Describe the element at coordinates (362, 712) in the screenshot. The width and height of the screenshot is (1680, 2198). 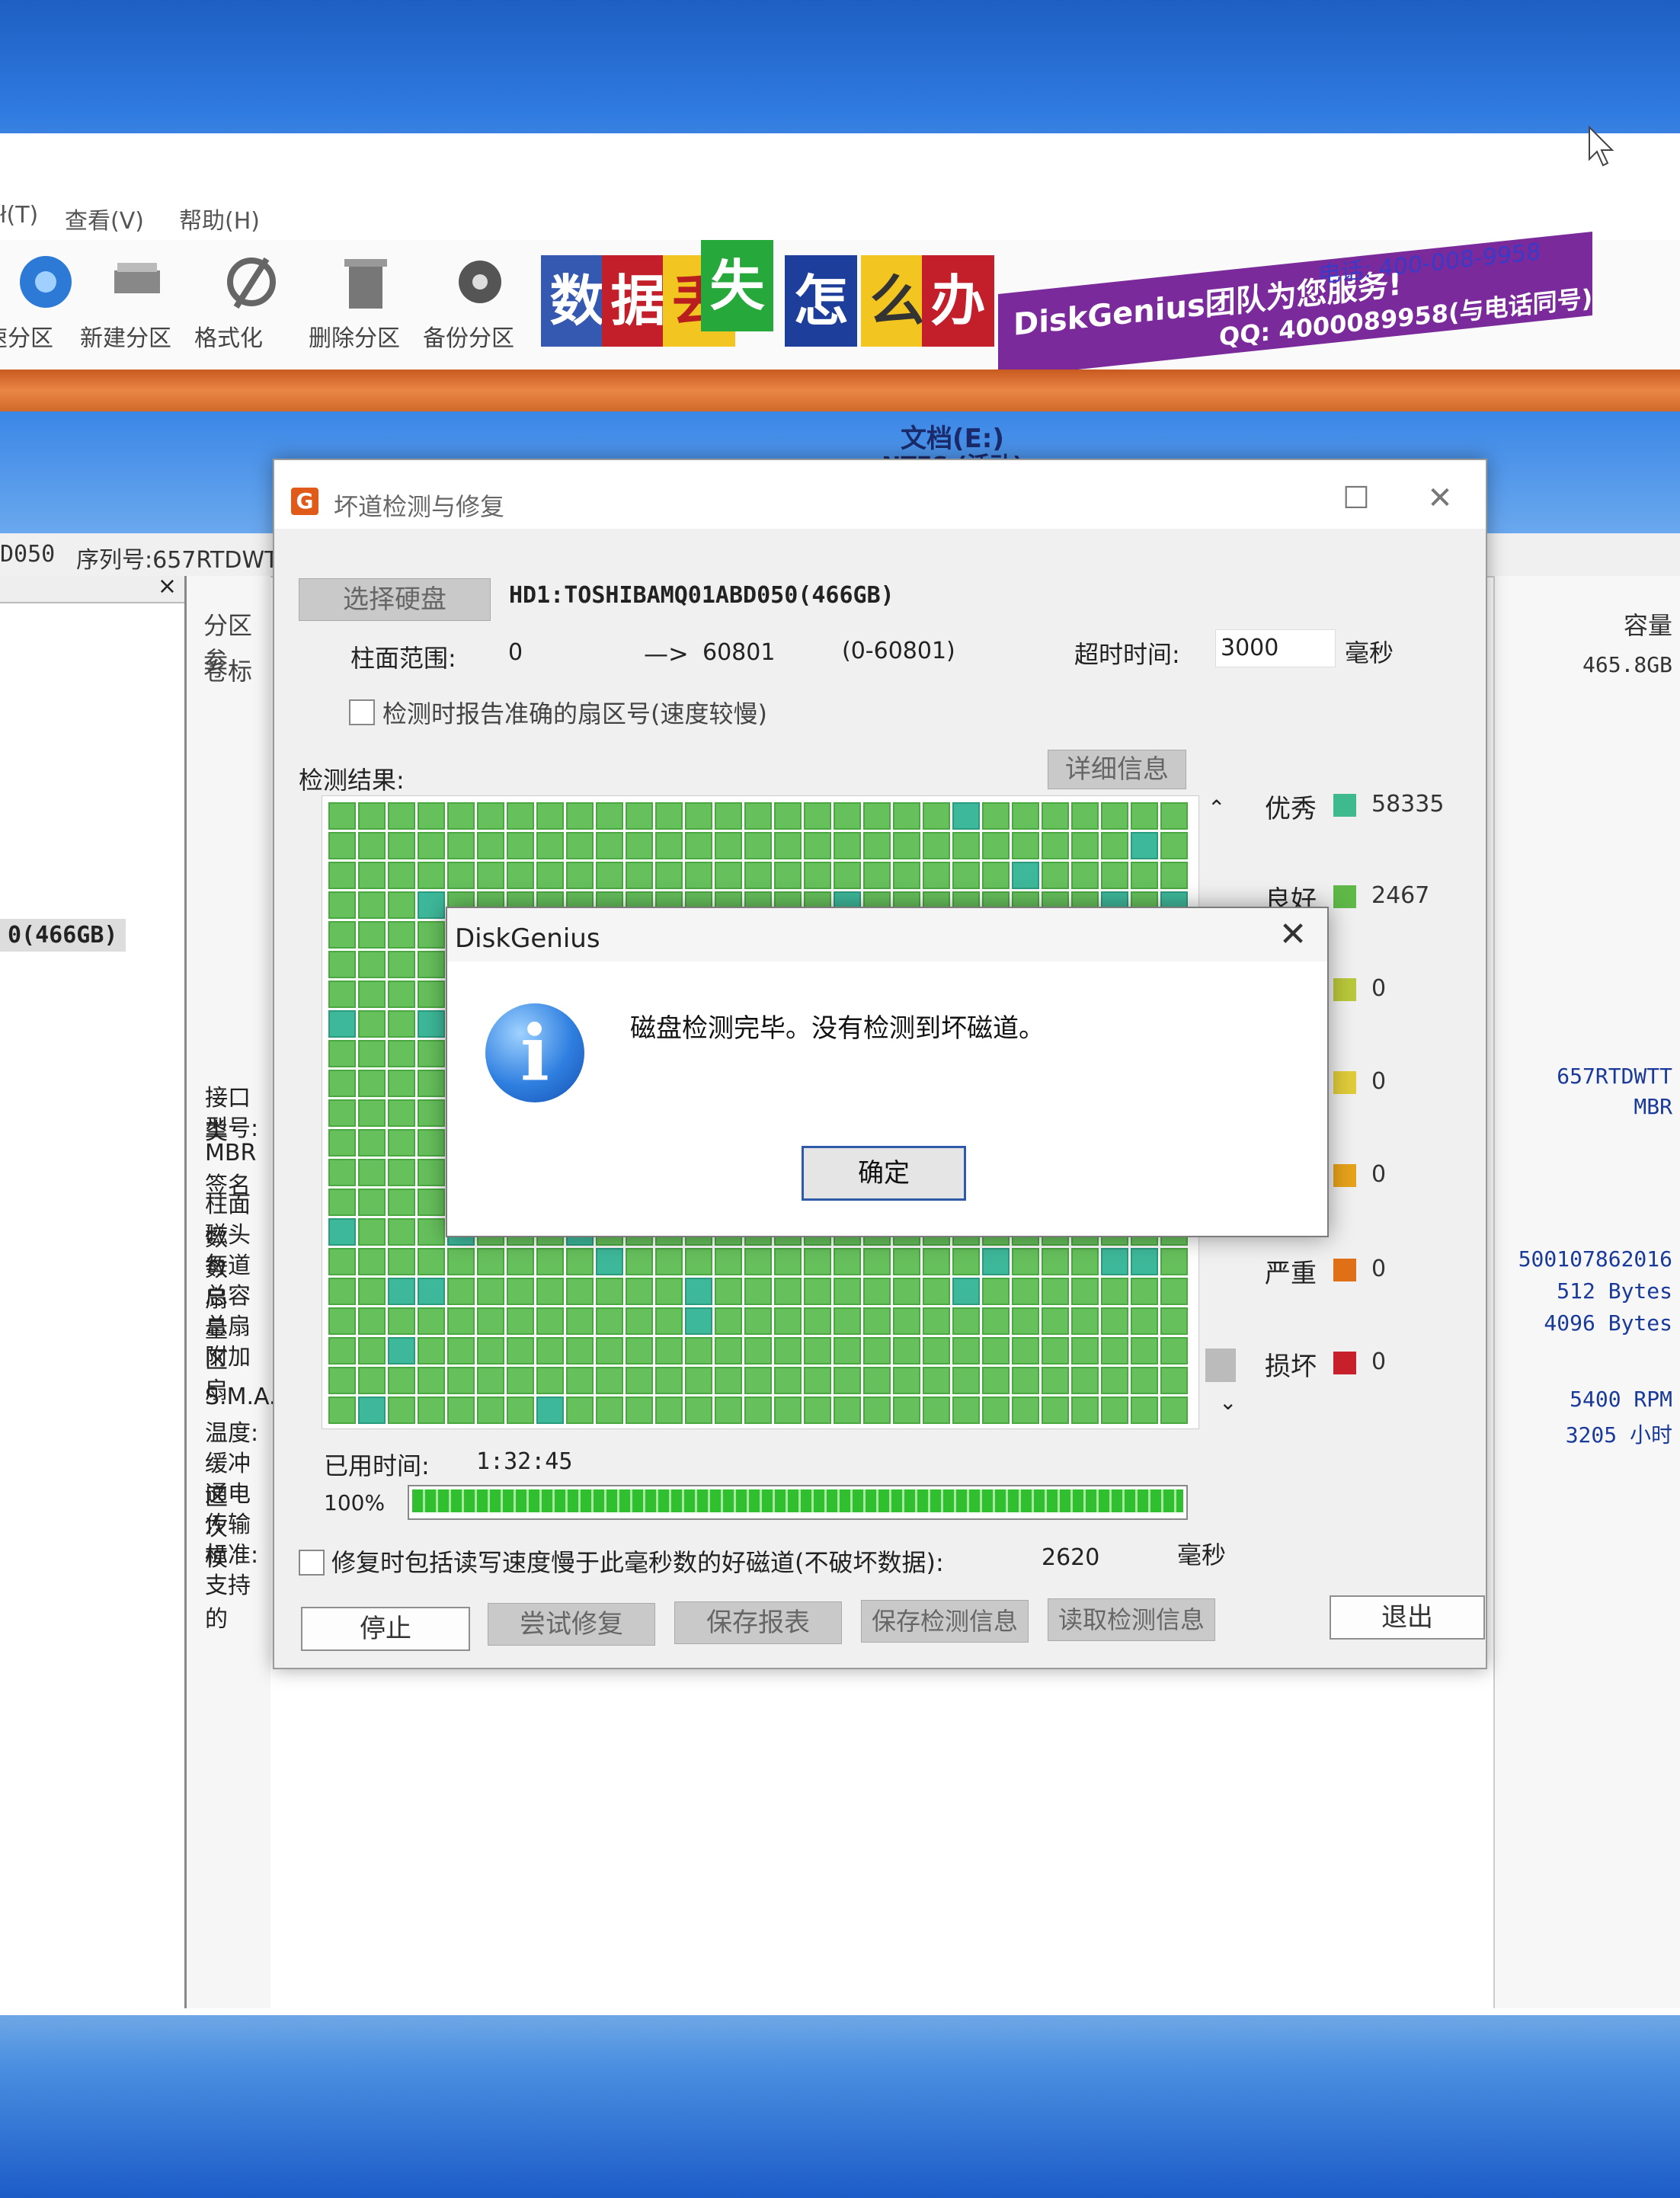
I see `report-sector-checkbox` at that location.